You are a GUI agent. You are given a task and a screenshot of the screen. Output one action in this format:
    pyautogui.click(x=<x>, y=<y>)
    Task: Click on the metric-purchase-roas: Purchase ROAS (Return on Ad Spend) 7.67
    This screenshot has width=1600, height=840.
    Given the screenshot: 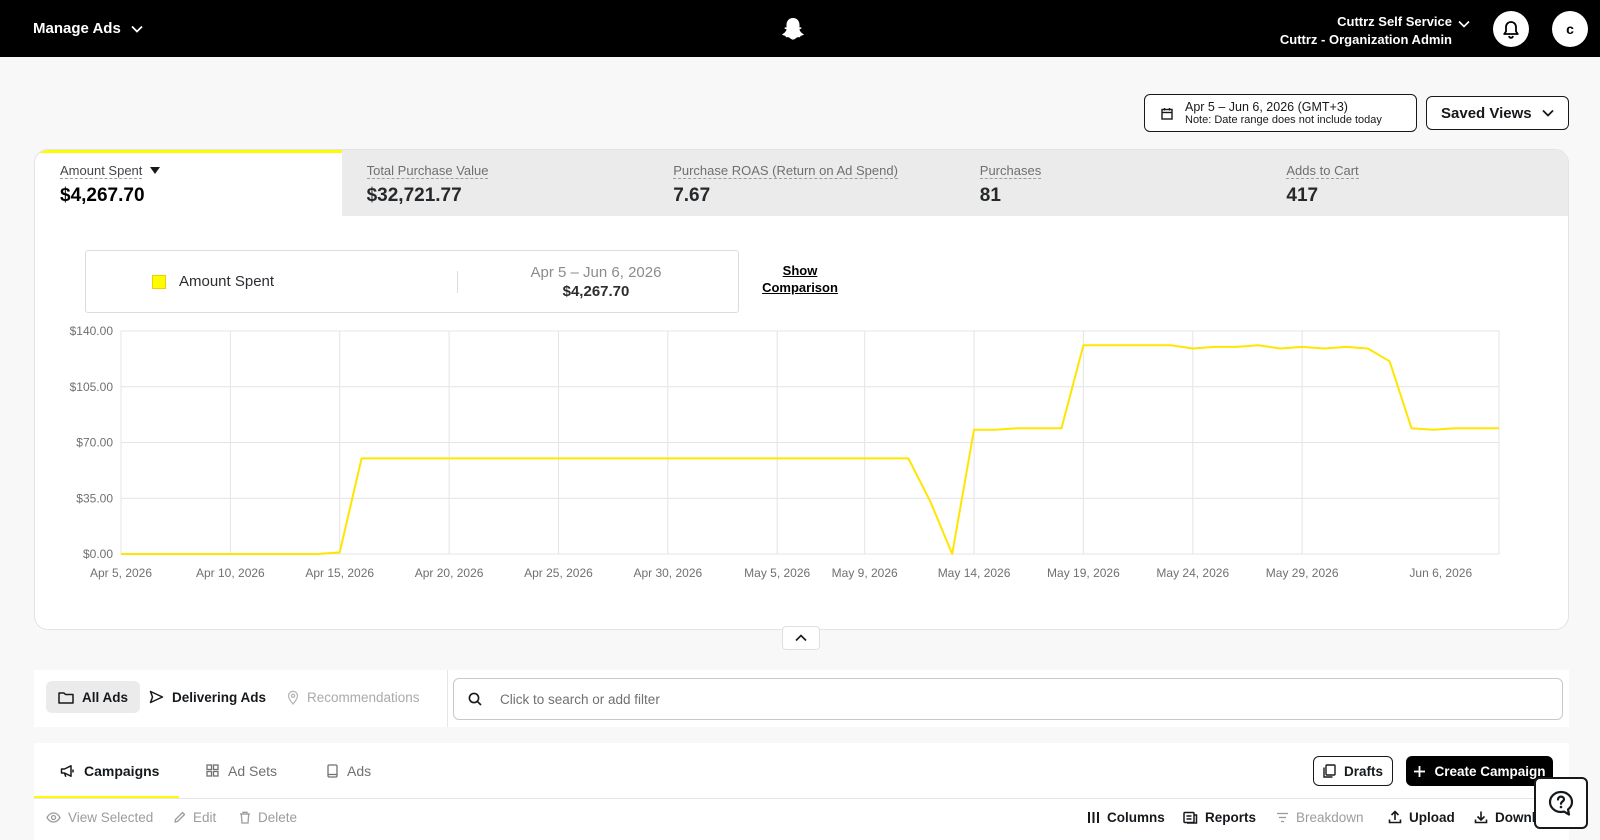 What is the action you would take?
    pyautogui.click(x=801, y=183)
    